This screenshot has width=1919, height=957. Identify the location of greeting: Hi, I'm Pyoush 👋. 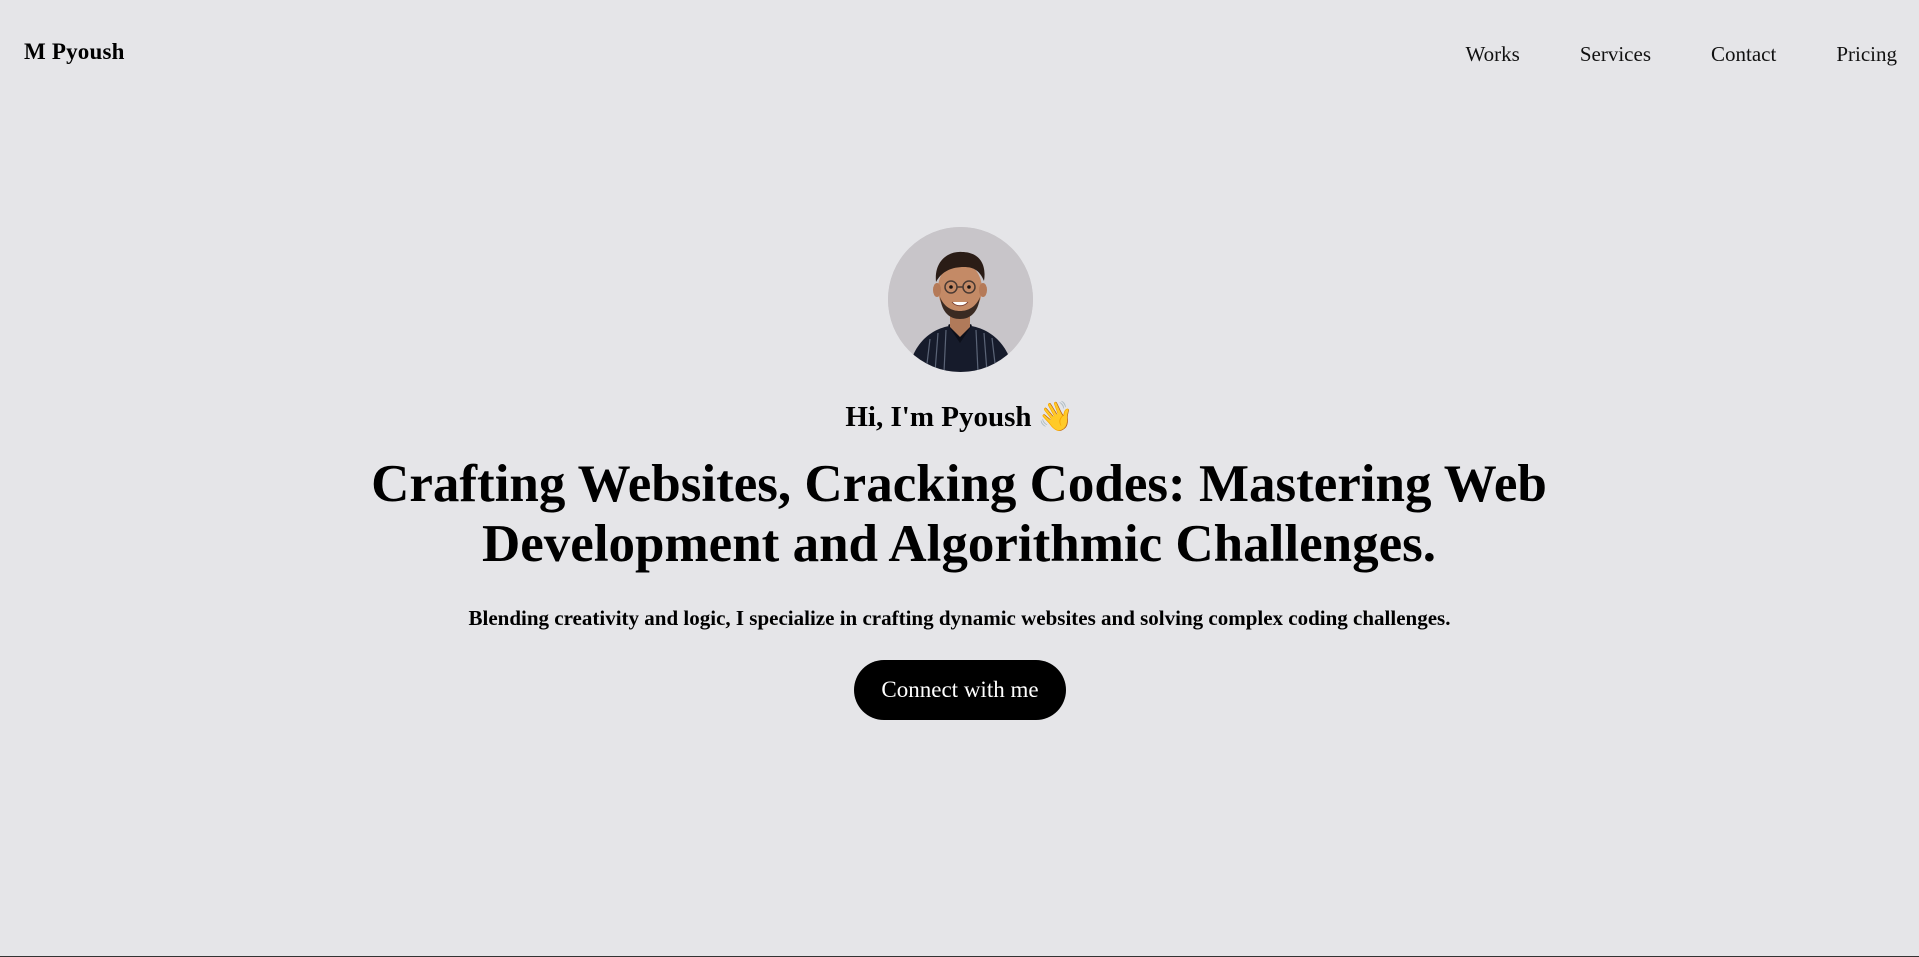
(959, 417).